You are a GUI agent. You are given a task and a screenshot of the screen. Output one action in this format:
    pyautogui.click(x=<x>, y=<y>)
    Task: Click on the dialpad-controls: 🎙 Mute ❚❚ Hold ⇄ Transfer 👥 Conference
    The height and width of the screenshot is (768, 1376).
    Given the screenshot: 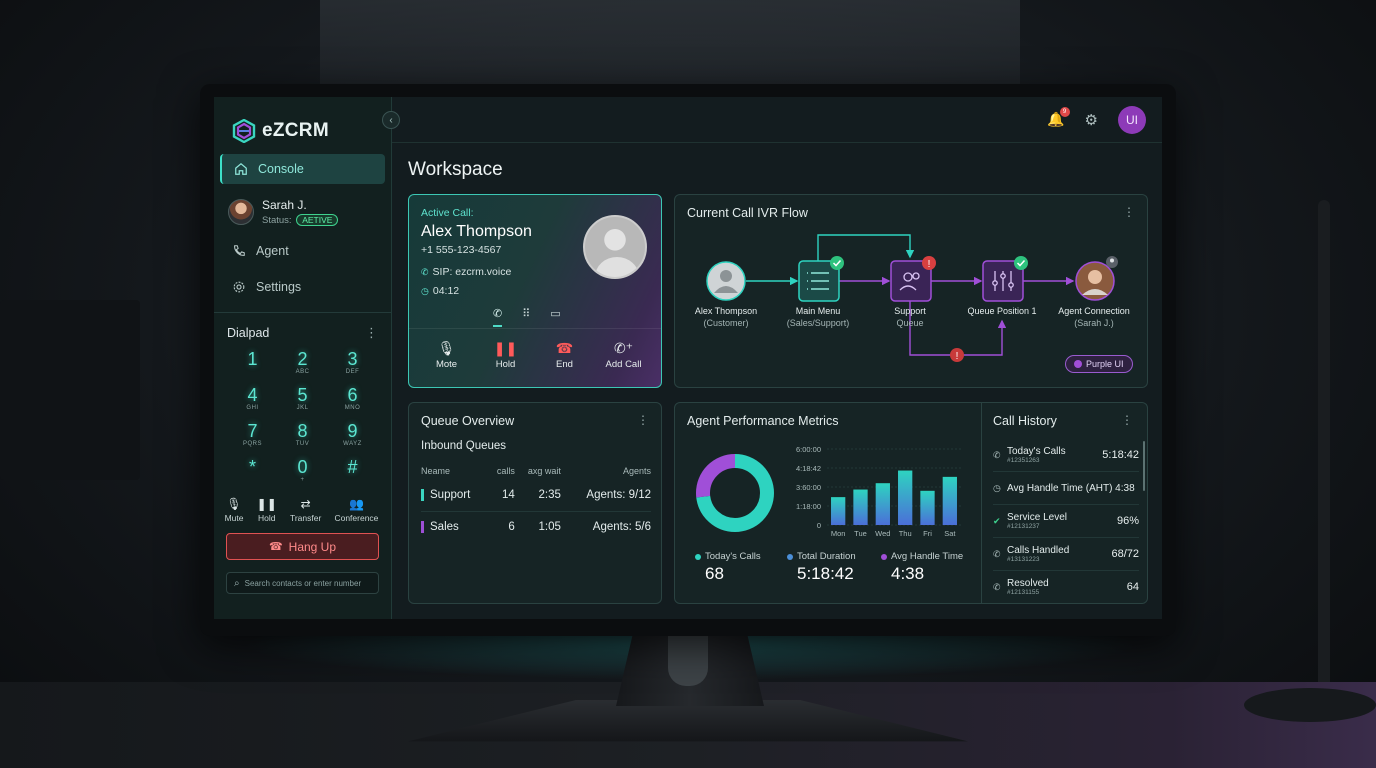 What is the action you would take?
    pyautogui.click(x=302, y=508)
    